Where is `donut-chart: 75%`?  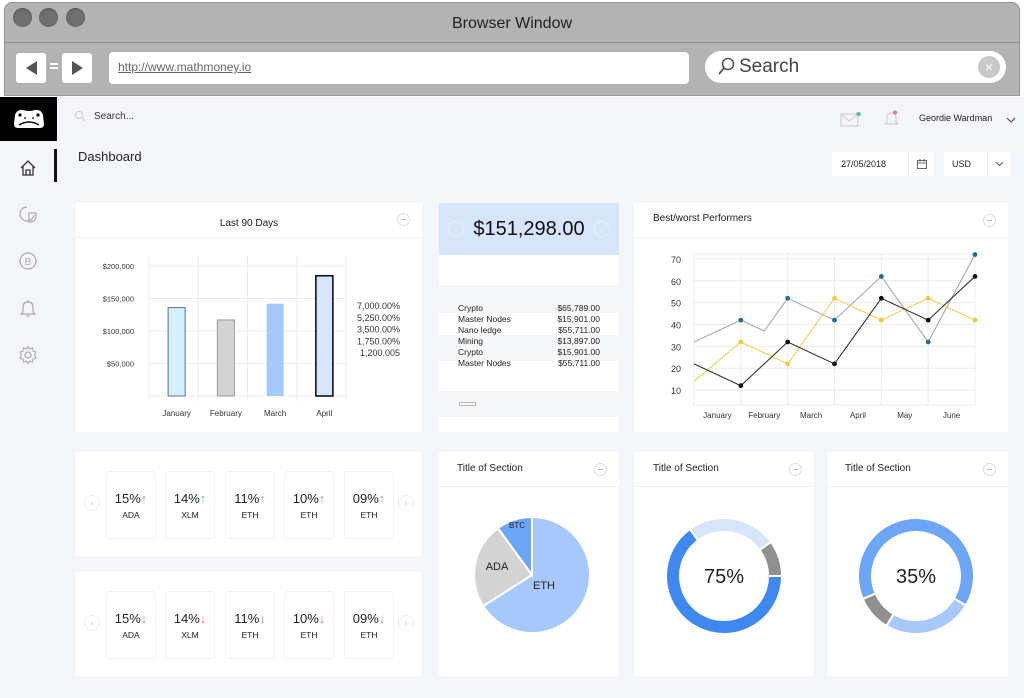 donut-chart: 75% is located at coordinates (724, 576).